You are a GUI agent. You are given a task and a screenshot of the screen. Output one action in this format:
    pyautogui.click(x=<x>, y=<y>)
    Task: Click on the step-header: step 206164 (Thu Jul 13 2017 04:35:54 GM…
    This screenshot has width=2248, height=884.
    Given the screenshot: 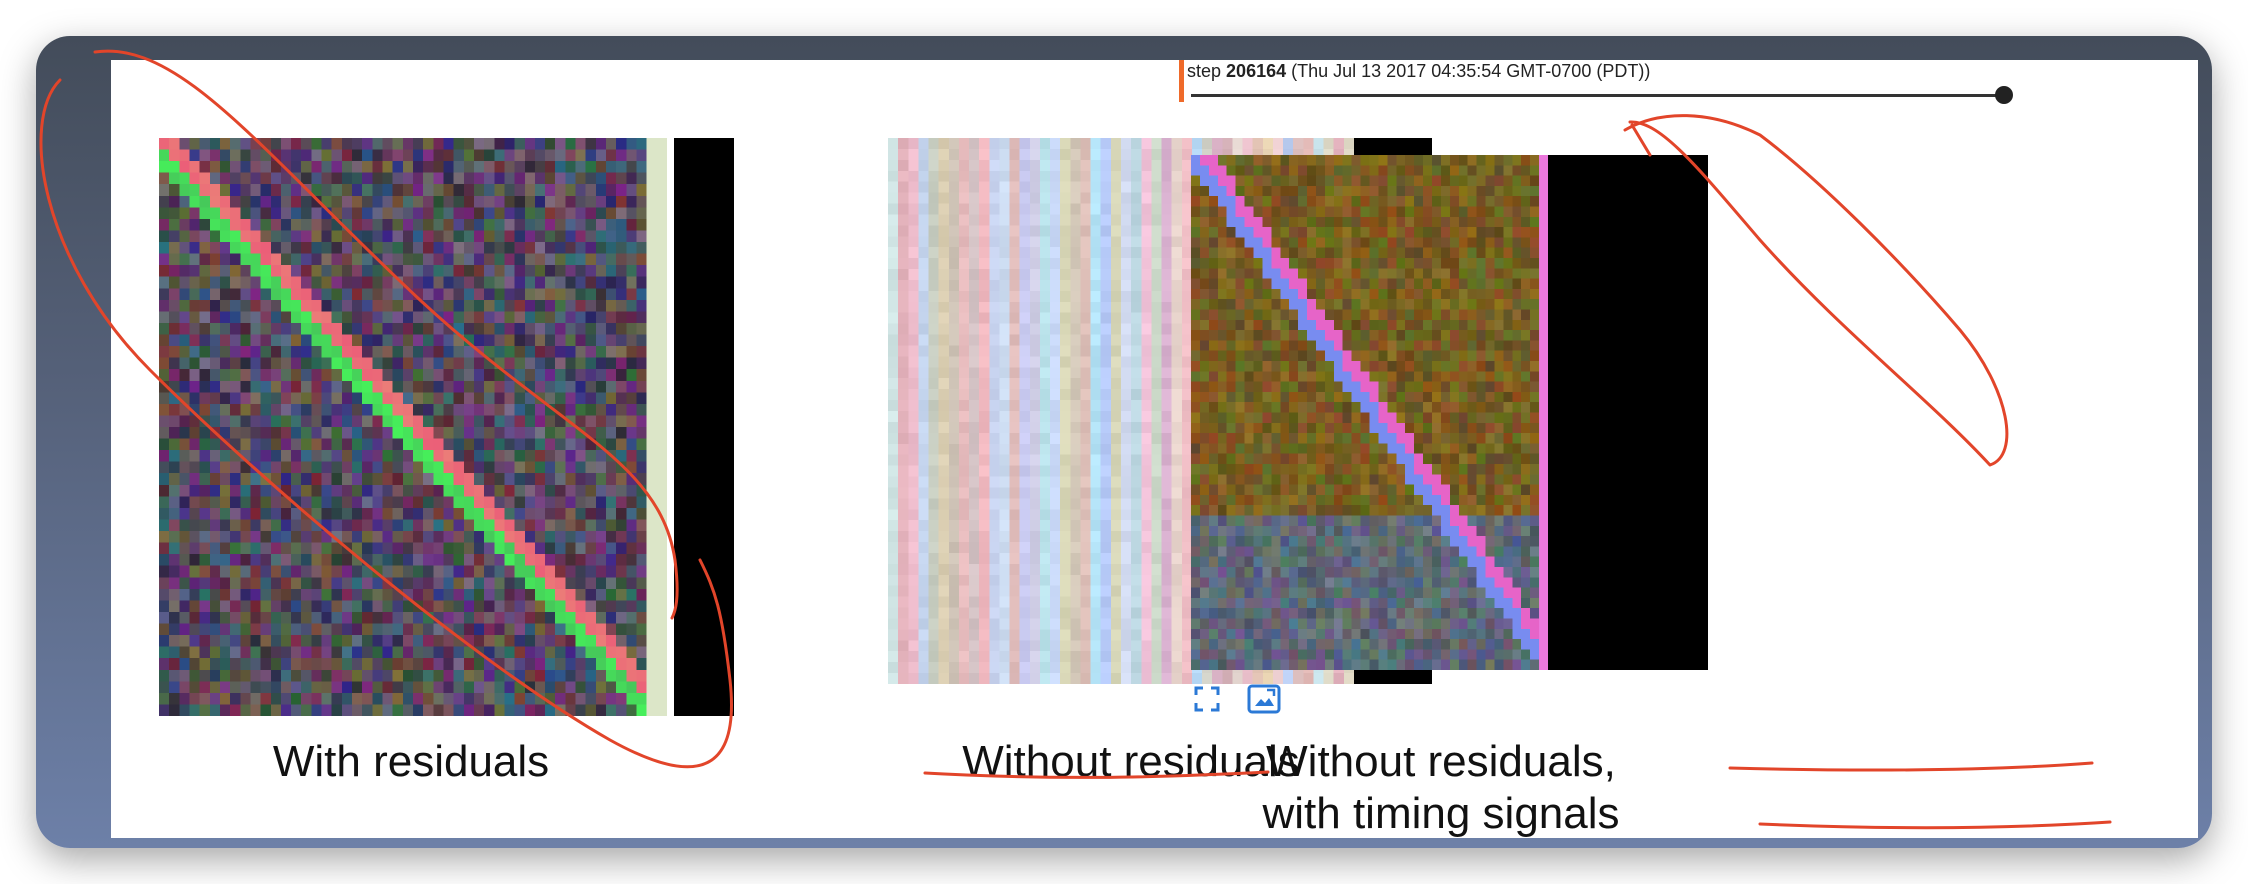 What is the action you would take?
    pyautogui.click(x=1607, y=71)
    